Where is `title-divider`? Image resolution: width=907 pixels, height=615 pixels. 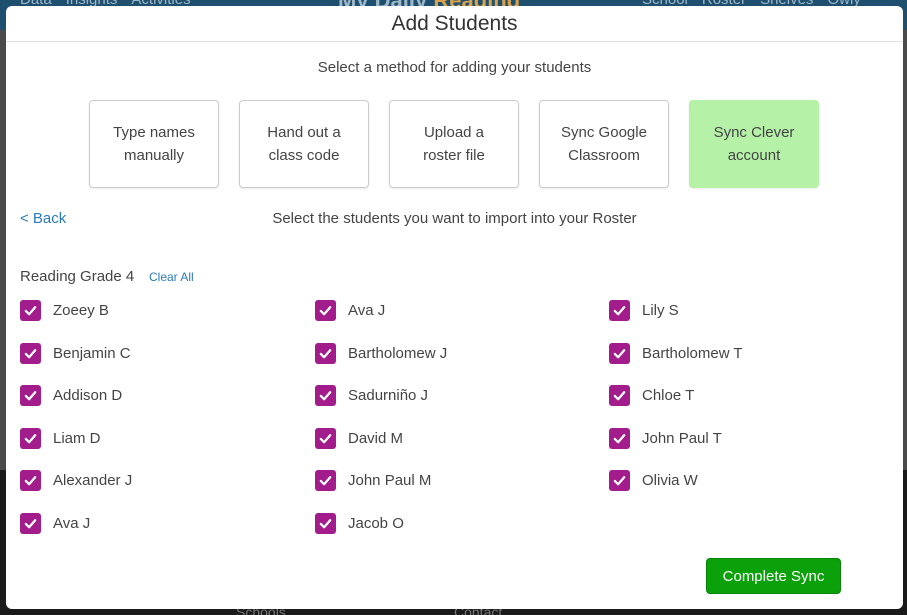
title-divider is located at coordinates (454, 41).